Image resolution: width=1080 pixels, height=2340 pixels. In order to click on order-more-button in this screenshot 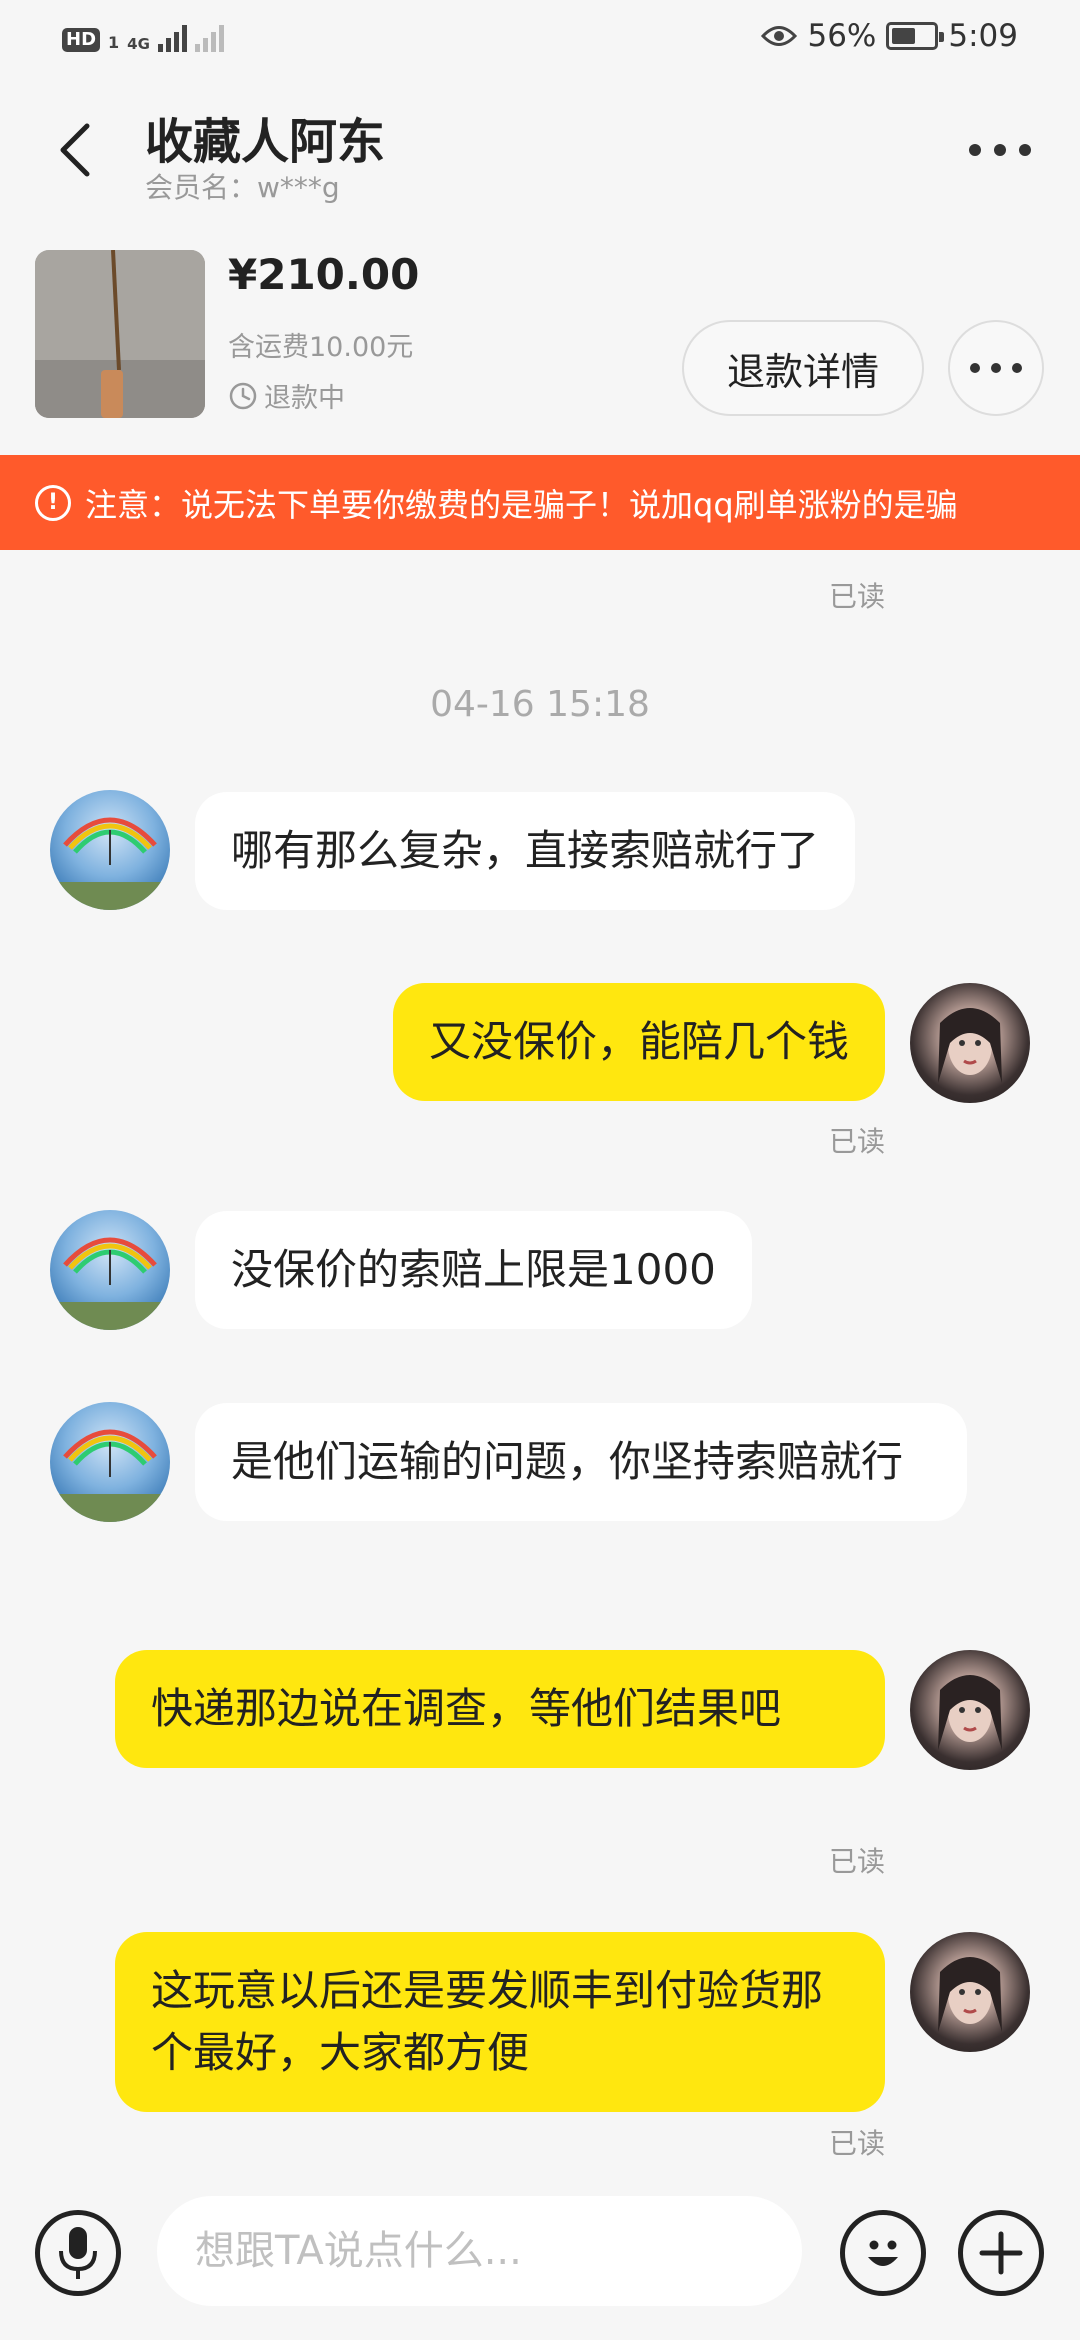, I will do `click(996, 368)`.